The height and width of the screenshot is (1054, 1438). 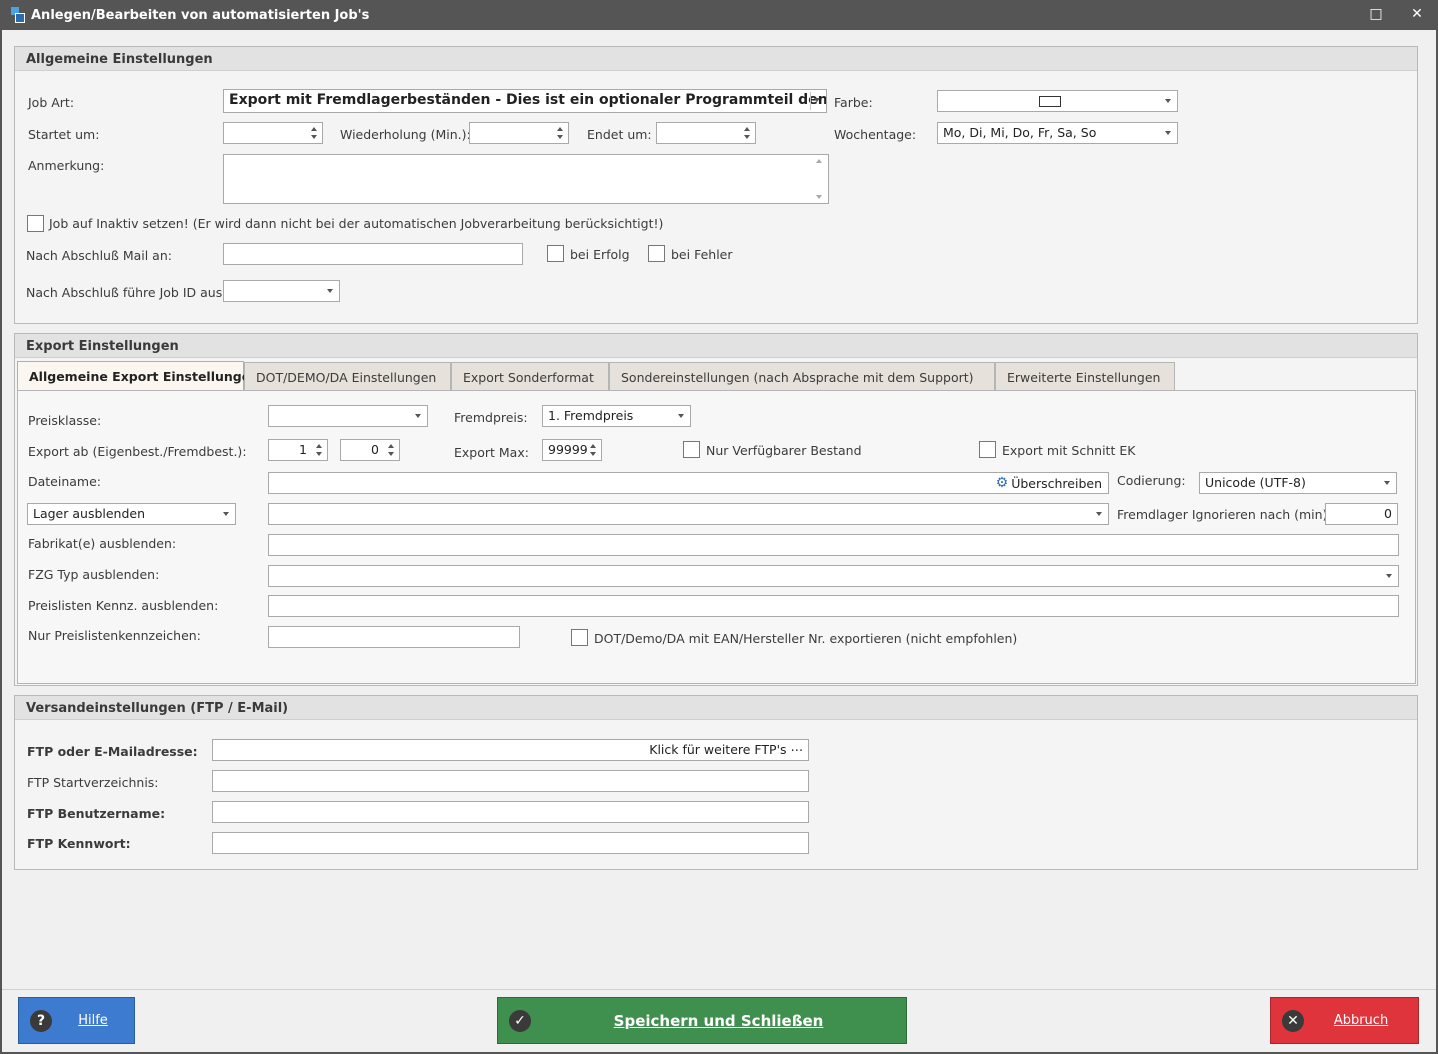 What do you see at coordinates (688, 483) in the screenshot?
I see `dateiname-input: ⚙ Überschreiben` at bounding box center [688, 483].